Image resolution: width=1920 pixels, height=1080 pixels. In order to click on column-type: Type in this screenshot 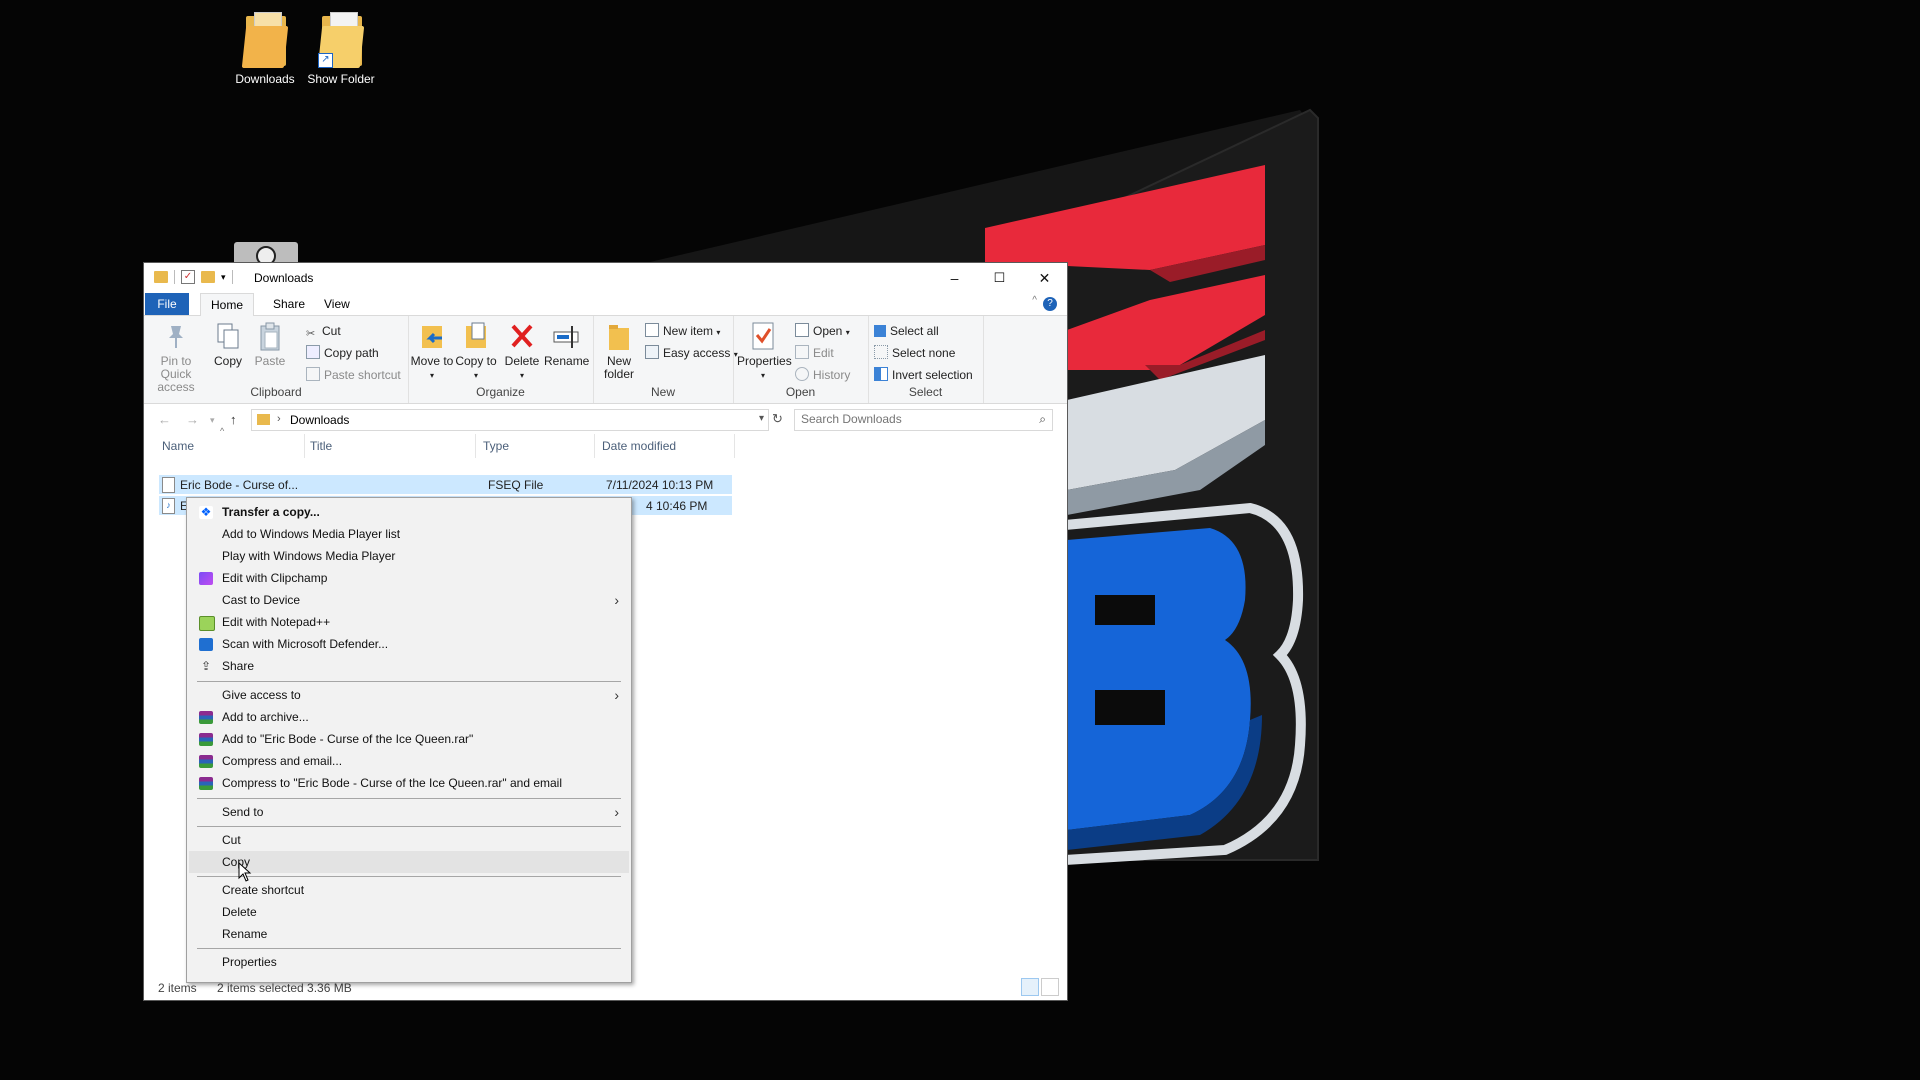, I will do `click(496, 446)`.